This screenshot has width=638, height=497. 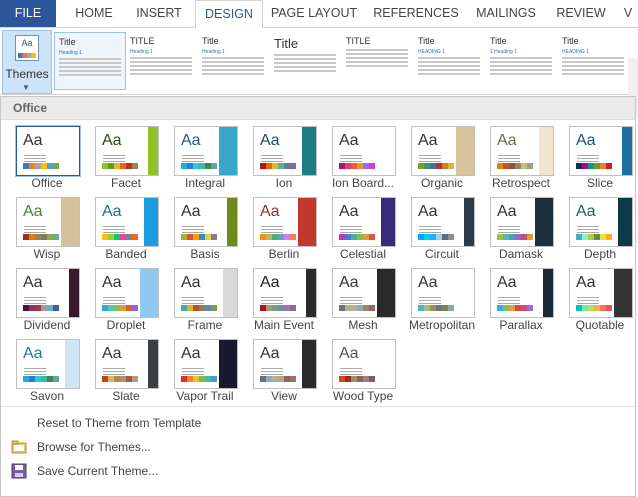 I want to click on theme-option: Aa Damask, so click(x=526, y=232).